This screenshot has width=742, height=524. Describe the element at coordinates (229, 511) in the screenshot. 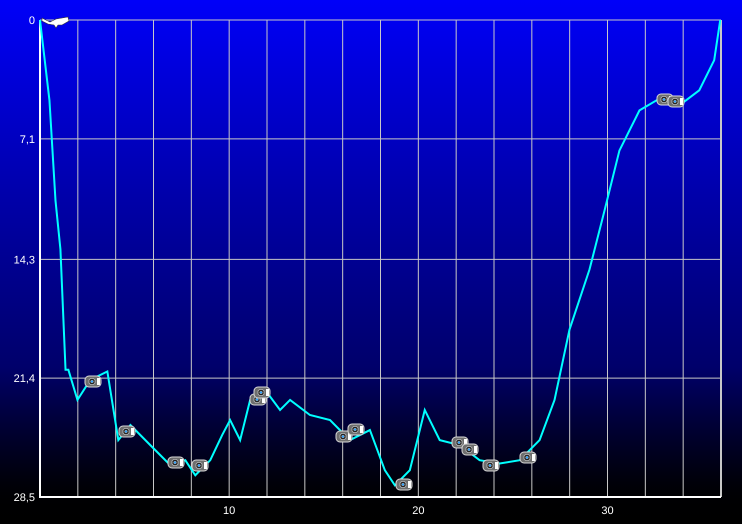

I see `x-tick-label: 10` at that location.